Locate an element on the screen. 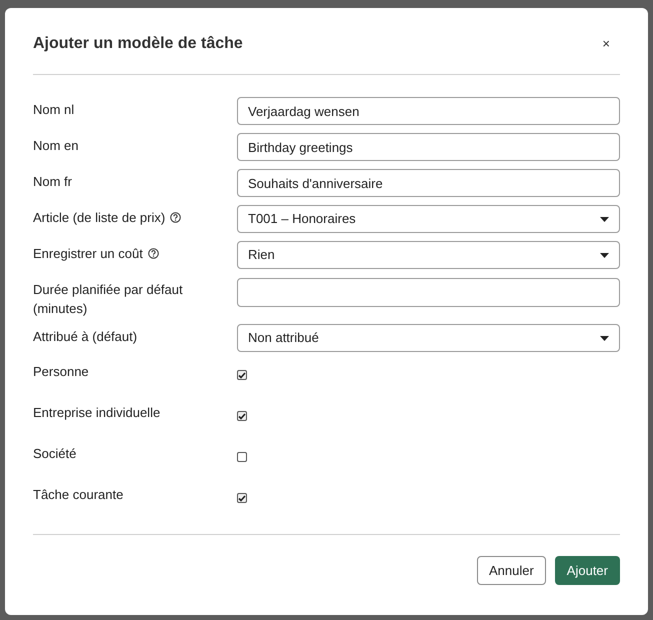 The width and height of the screenshot is (653, 620). field-label: Durée planifiée par défaut (minutes) is located at coordinates (108, 299).